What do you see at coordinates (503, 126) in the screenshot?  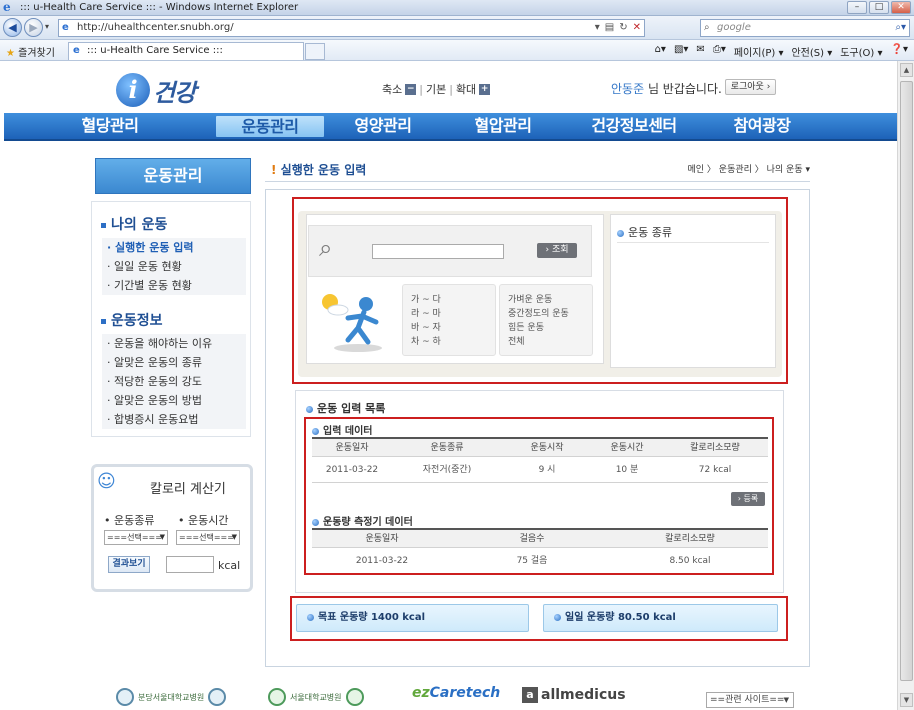 I see `nav-blood-pressure: 혈압관리` at bounding box center [503, 126].